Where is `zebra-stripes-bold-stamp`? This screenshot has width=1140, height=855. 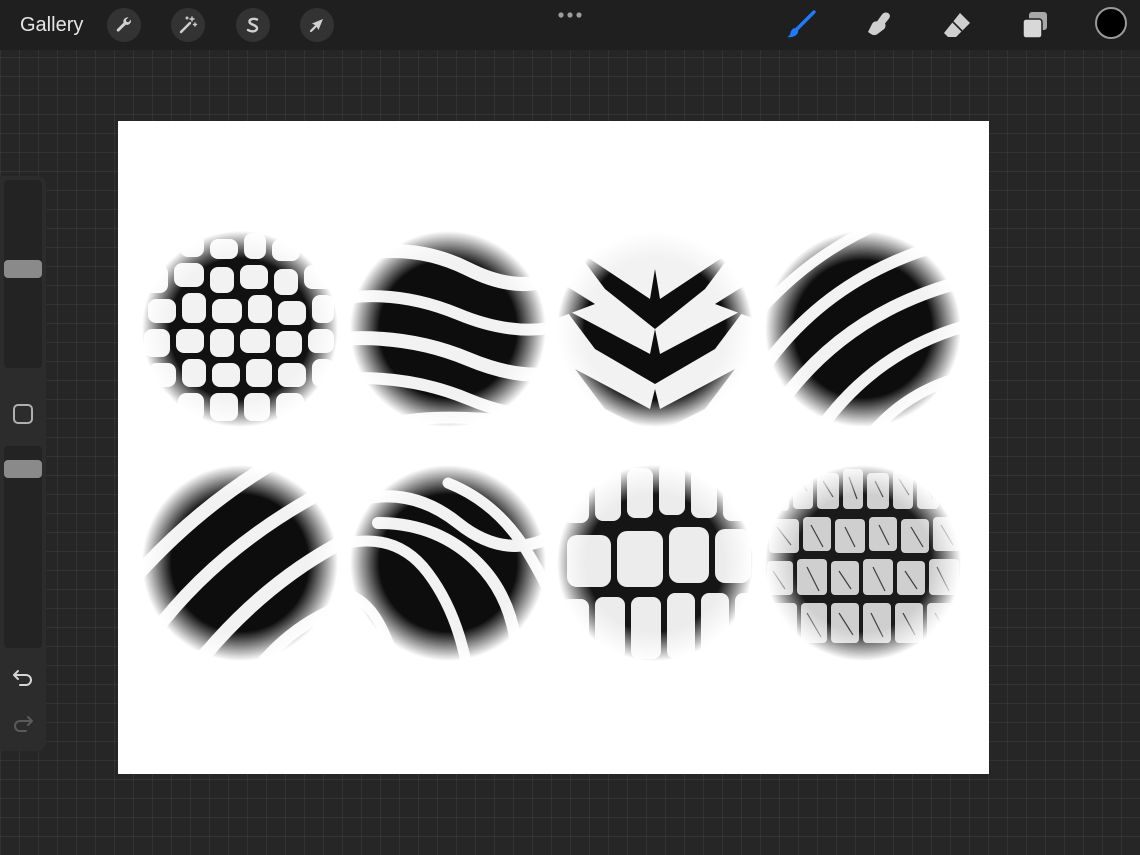
zebra-stripes-bold-stamp is located at coordinates (240, 563).